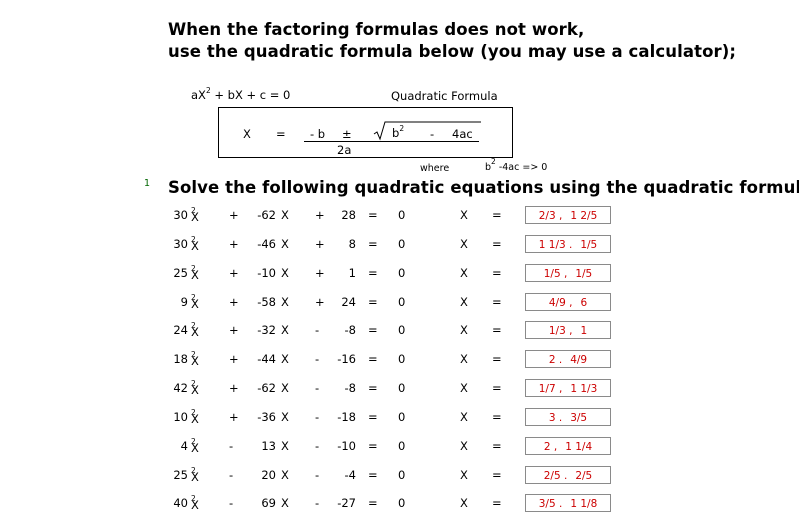 This screenshot has height=525, width=799. Describe the element at coordinates (398, 132) in the screenshot. I see `formula-b-squared: b2` at that location.